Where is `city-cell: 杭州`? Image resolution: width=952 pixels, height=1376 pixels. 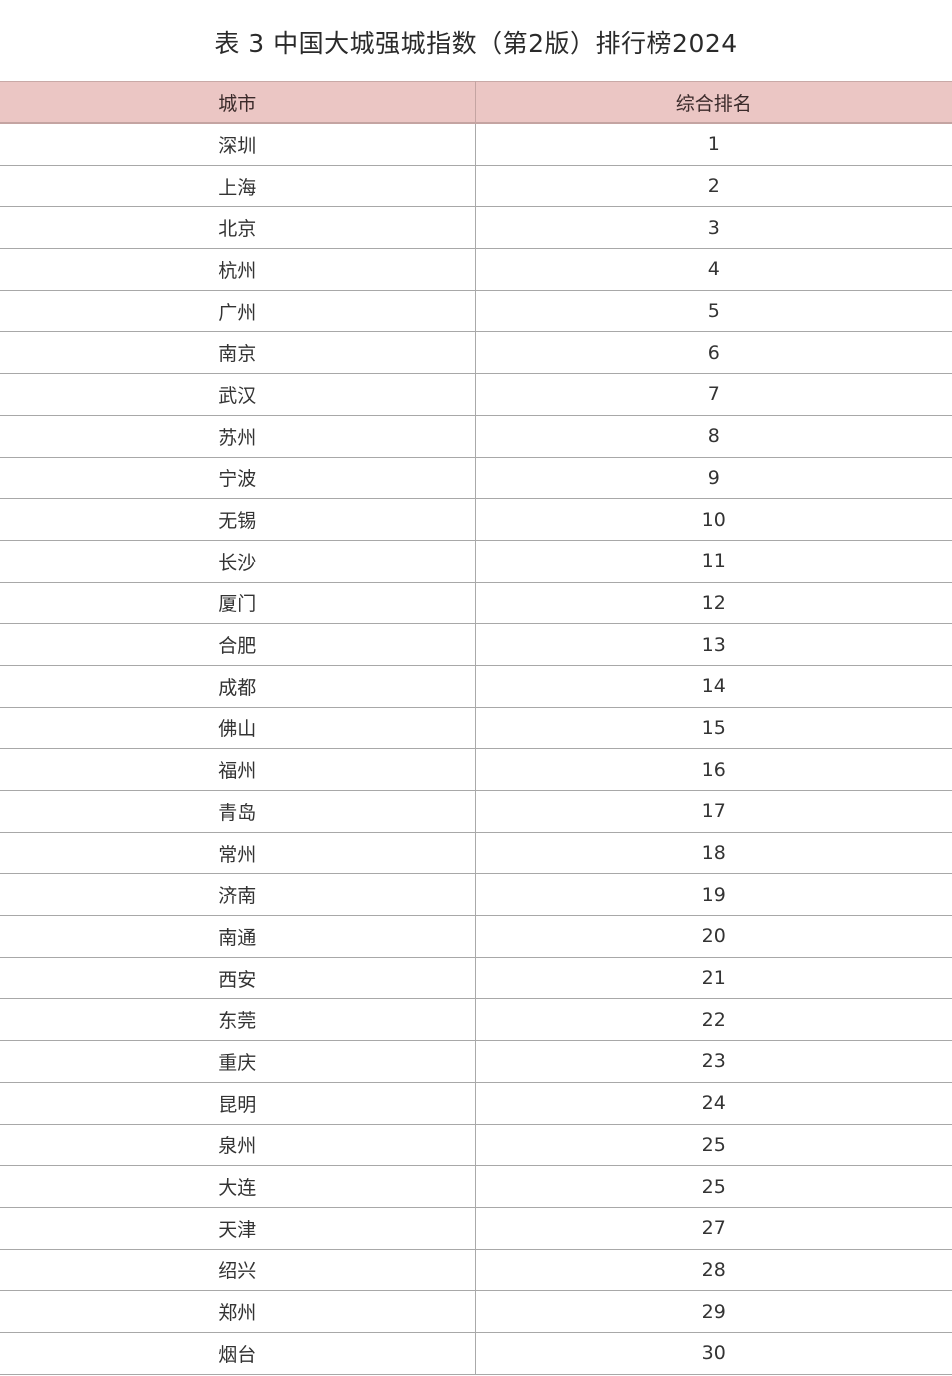
city-cell: 杭州 is located at coordinates (238, 269).